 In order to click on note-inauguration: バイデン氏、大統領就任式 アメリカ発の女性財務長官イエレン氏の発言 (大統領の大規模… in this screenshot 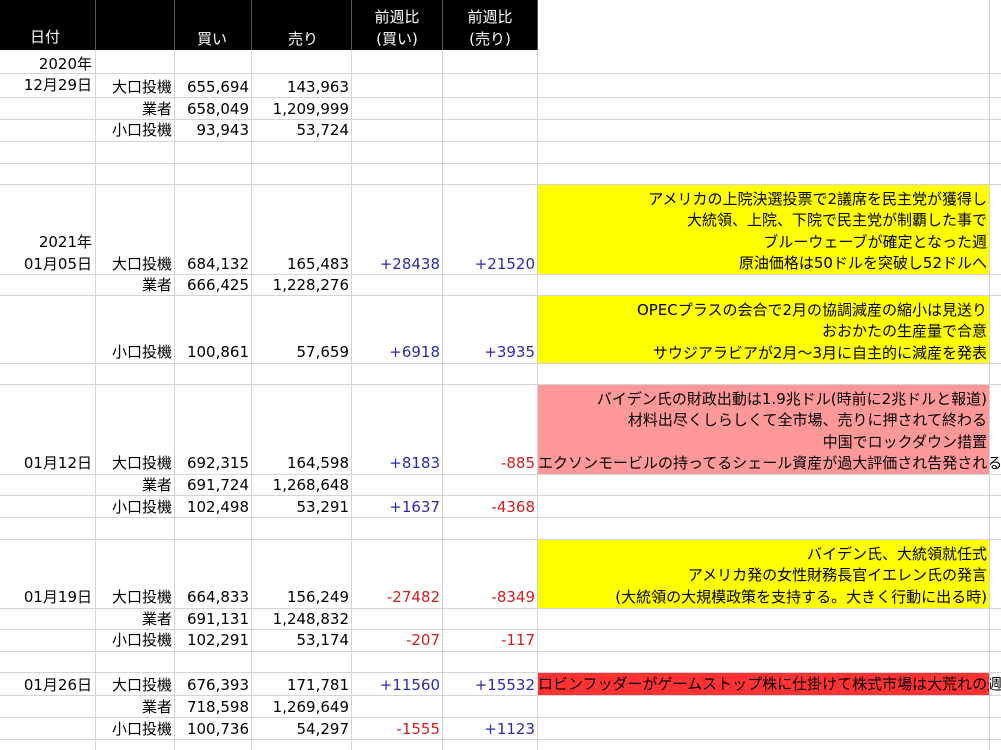, I will do `click(763, 574)`.